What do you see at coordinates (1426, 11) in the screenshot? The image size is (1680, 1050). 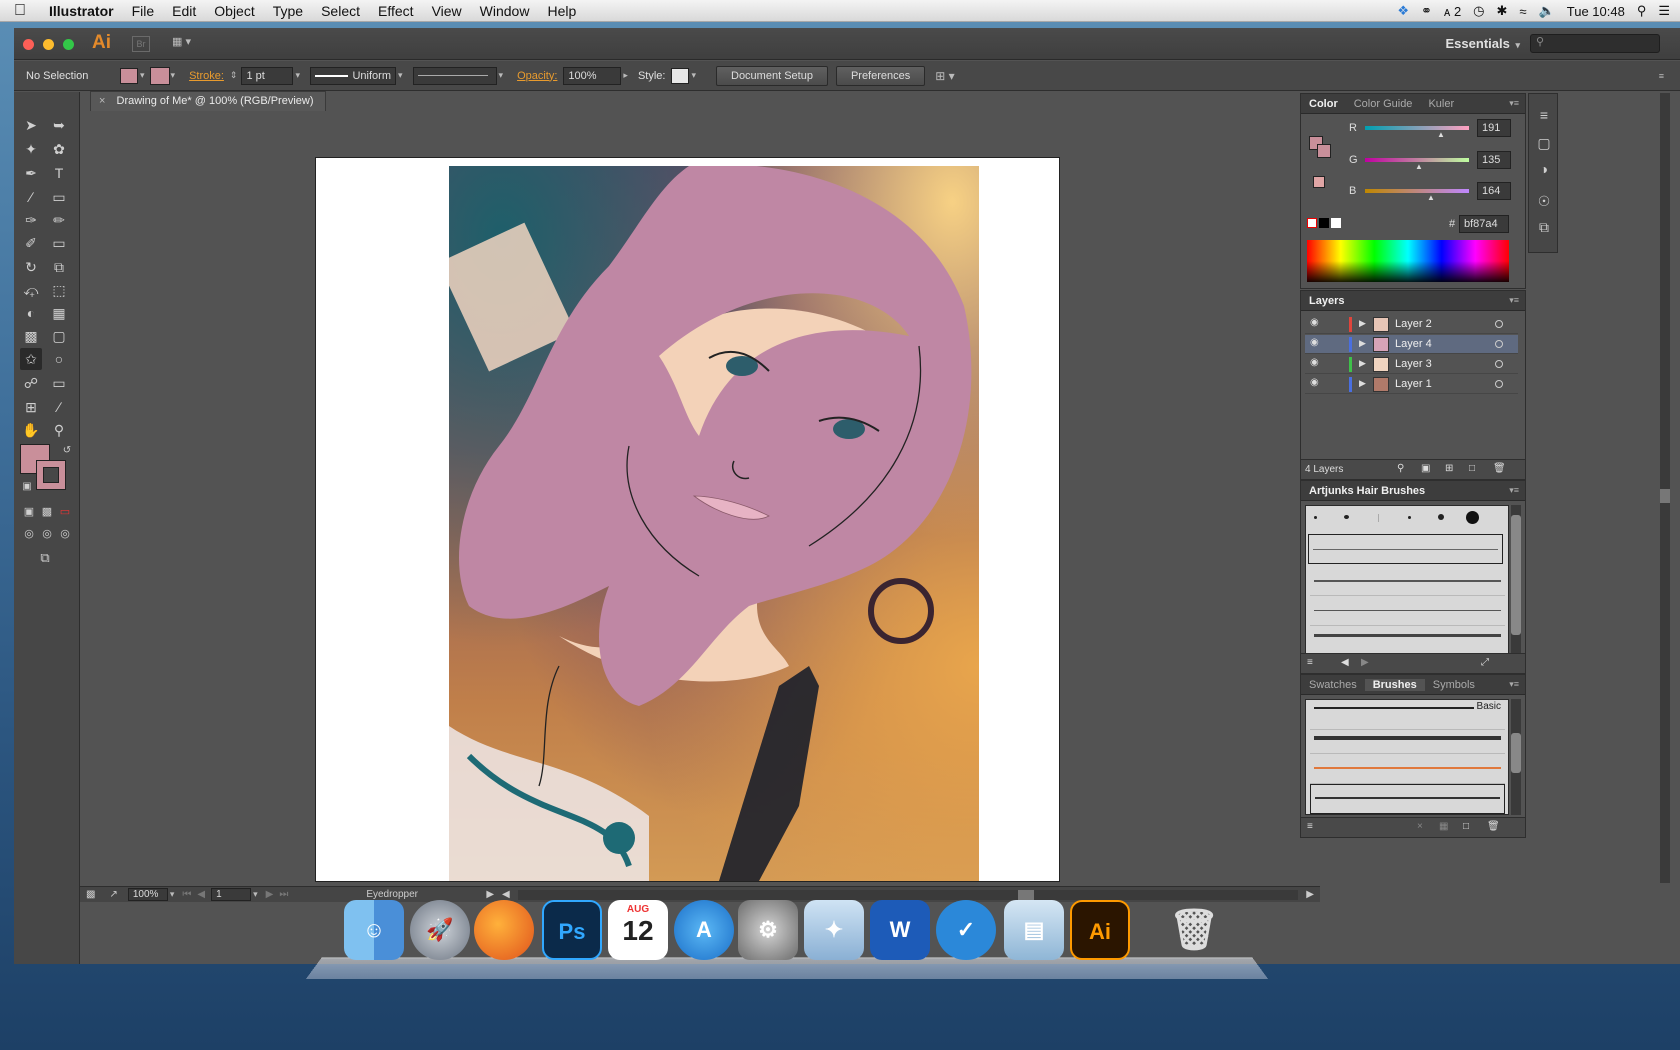 I see `creative-cloud-icon: ⚭` at bounding box center [1426, 11].